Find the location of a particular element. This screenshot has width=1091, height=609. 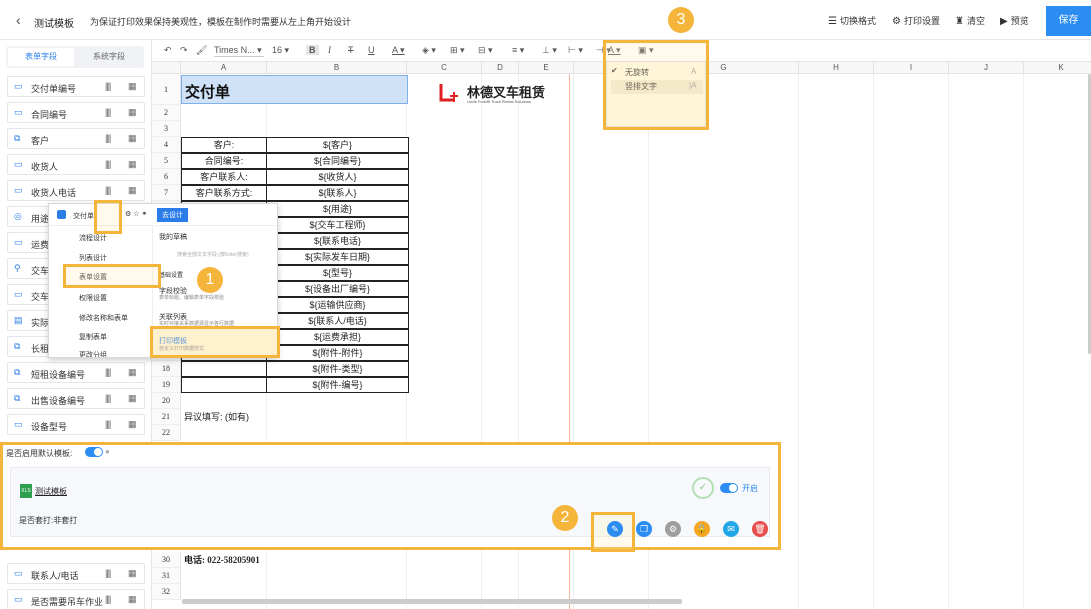

menu-copy-form: 复制表单 is located at coordinates (93, 337).